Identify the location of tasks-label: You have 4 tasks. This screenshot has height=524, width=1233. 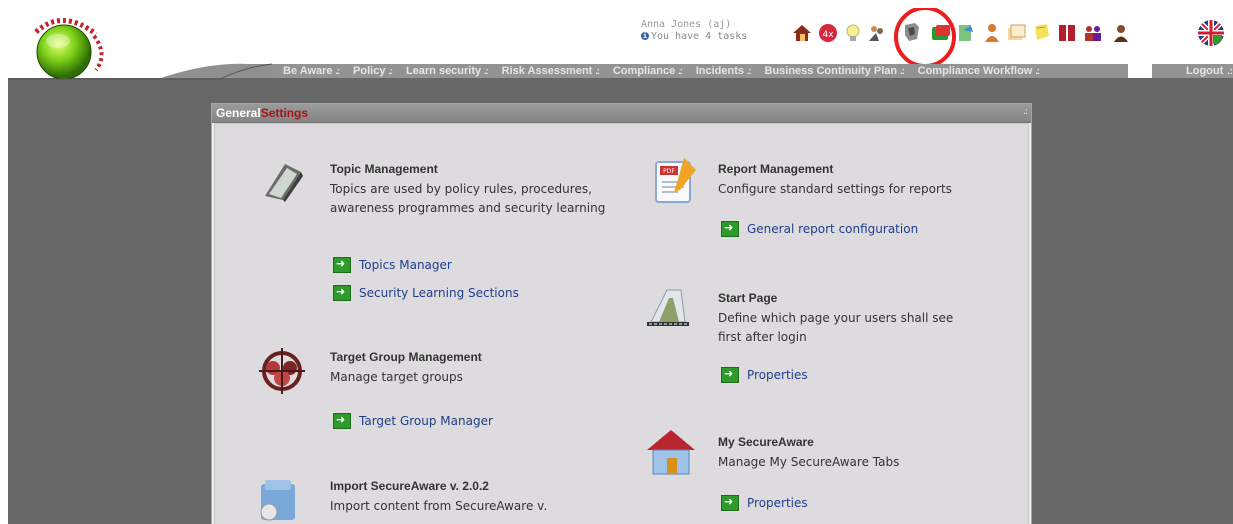
(699, 36).